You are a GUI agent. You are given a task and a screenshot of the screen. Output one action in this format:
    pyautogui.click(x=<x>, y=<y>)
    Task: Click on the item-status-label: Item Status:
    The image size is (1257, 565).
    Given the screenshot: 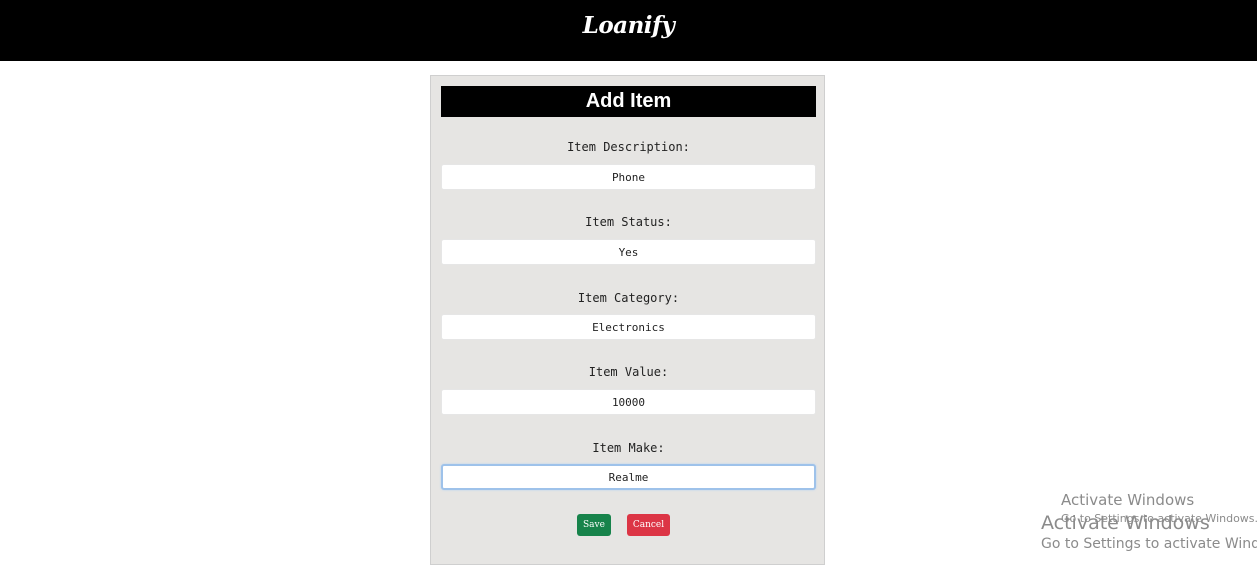 What is the action you would take?
    pyautogui.click(x=628, y=222)
    